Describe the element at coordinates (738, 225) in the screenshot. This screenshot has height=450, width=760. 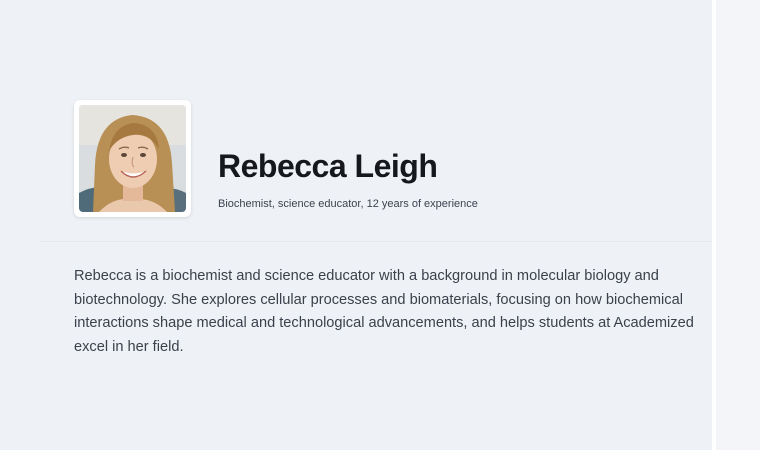
I see `side-pane` at that location.